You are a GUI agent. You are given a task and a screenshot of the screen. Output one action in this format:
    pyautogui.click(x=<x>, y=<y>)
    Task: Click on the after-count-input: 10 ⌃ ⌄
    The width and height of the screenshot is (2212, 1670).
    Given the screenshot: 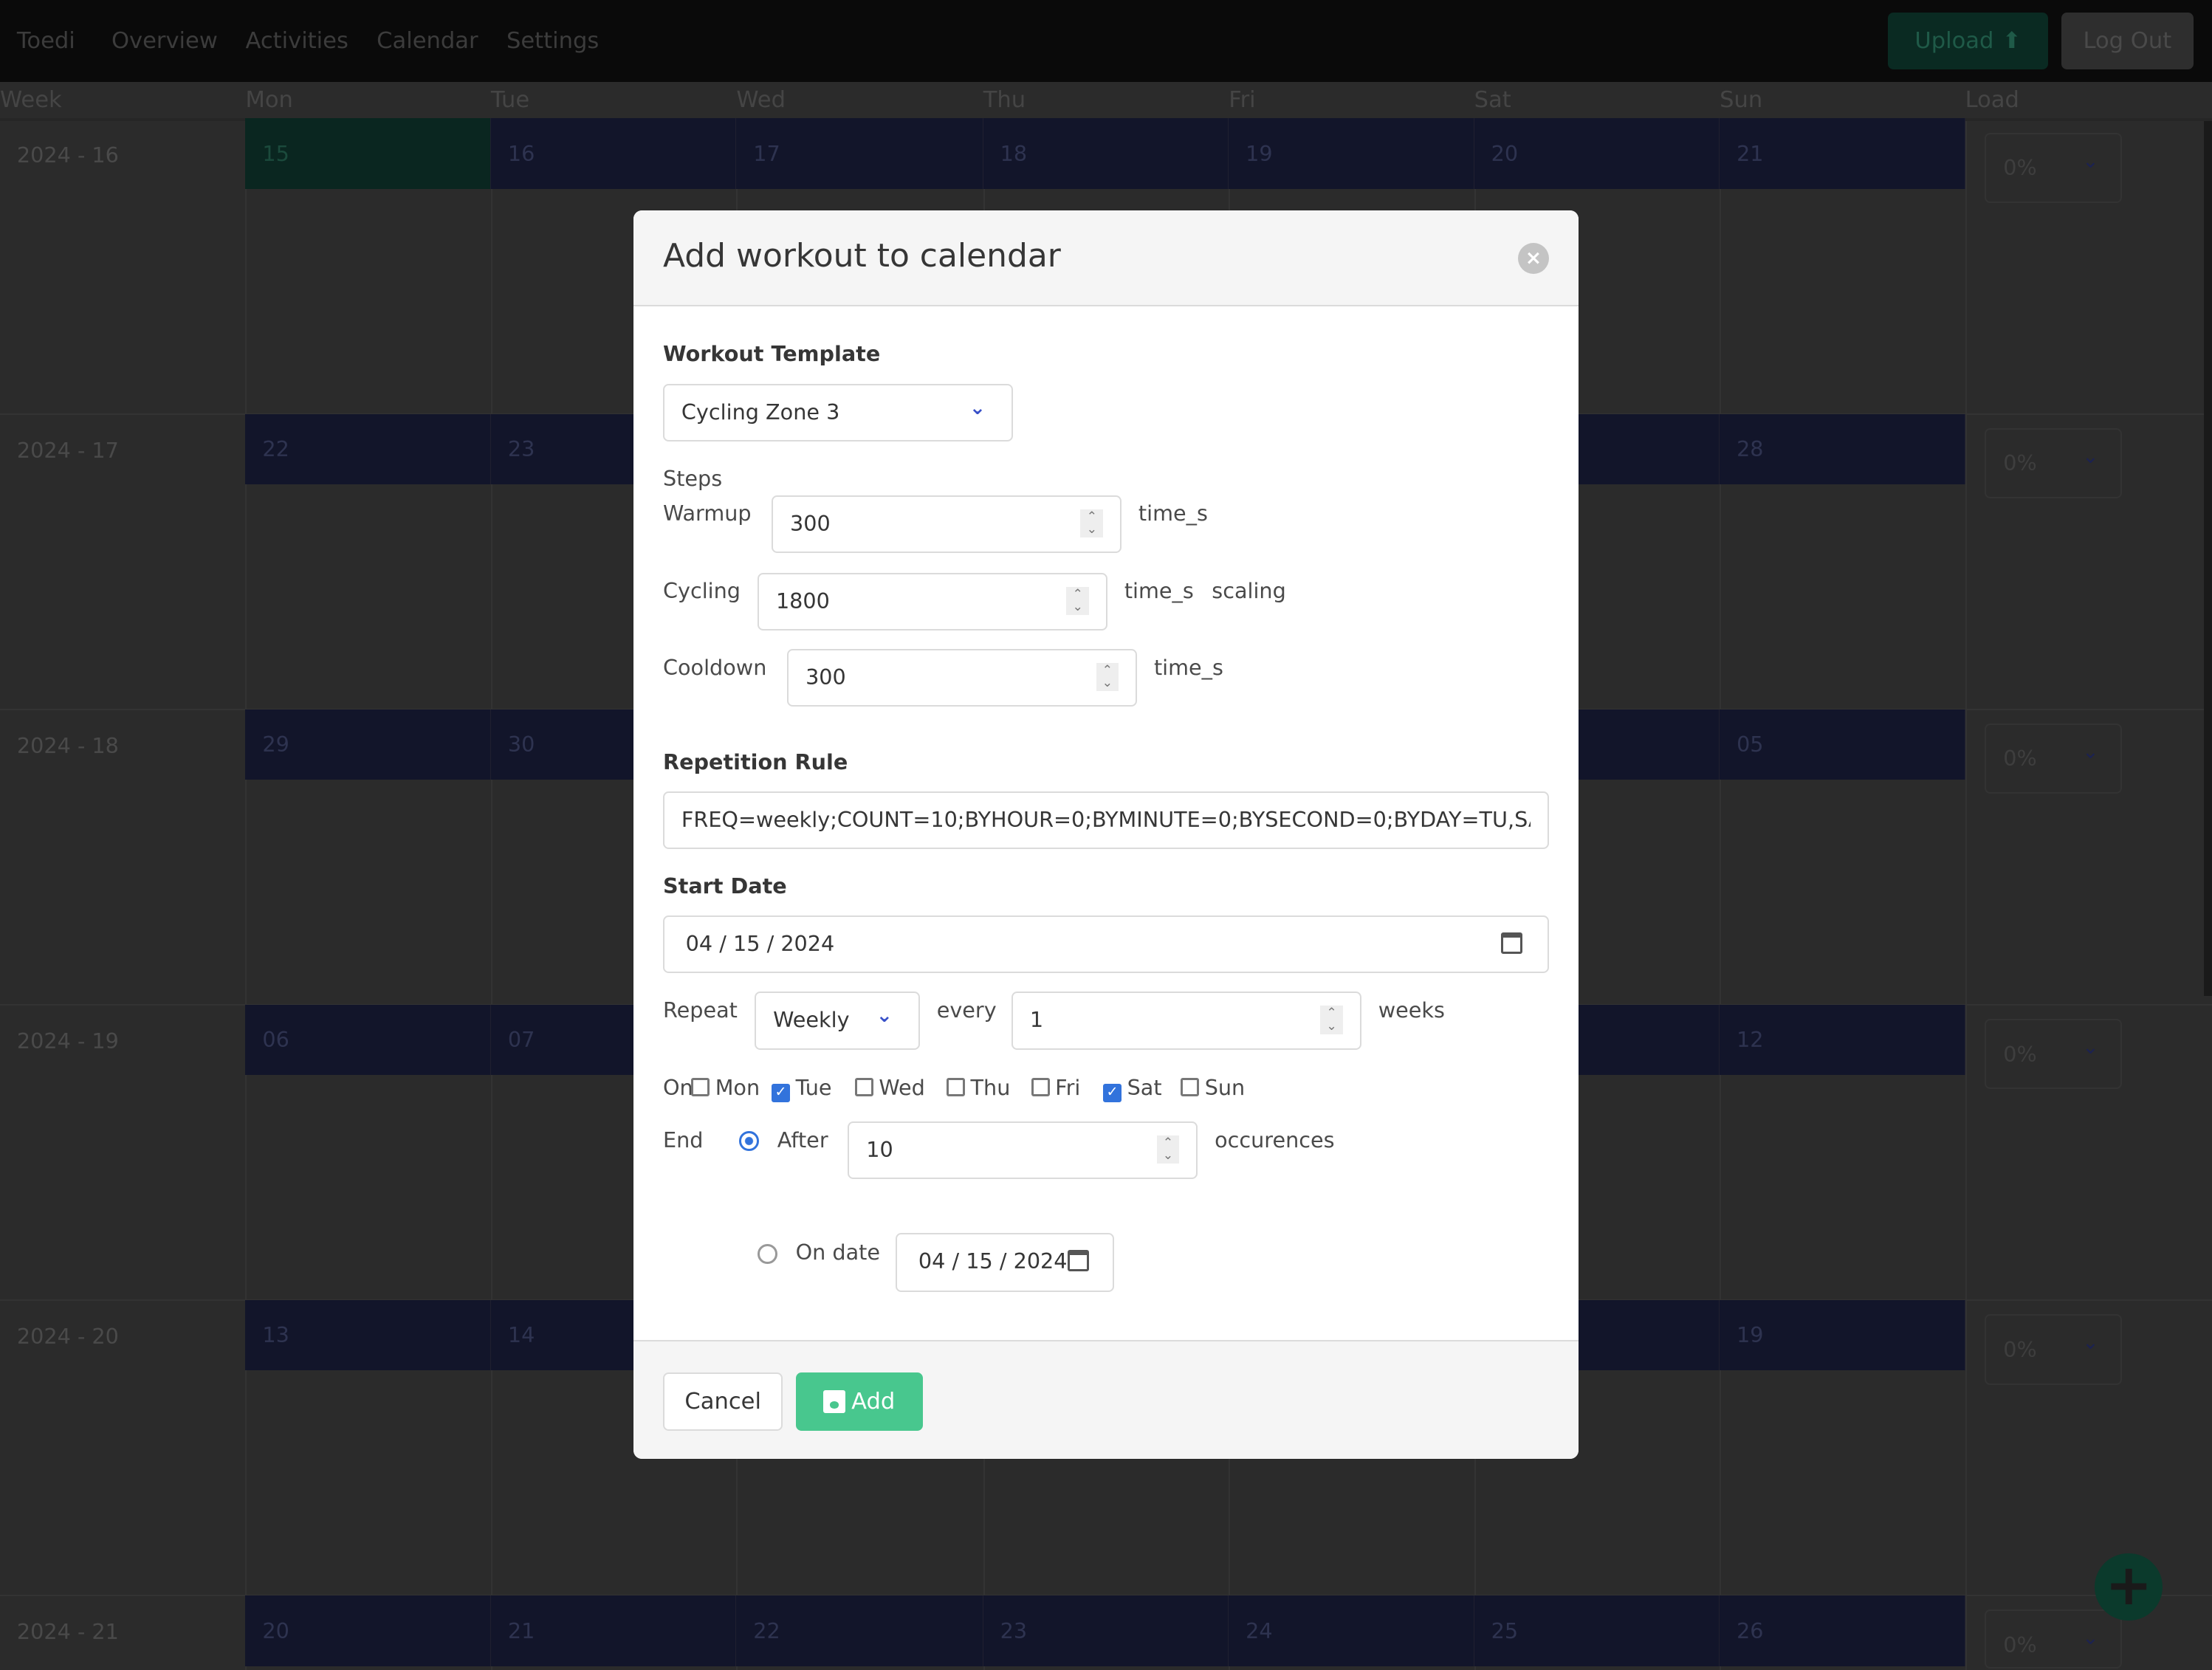 What is the action you would take?
    pyautogui.click(x=1023, y=1151)
    